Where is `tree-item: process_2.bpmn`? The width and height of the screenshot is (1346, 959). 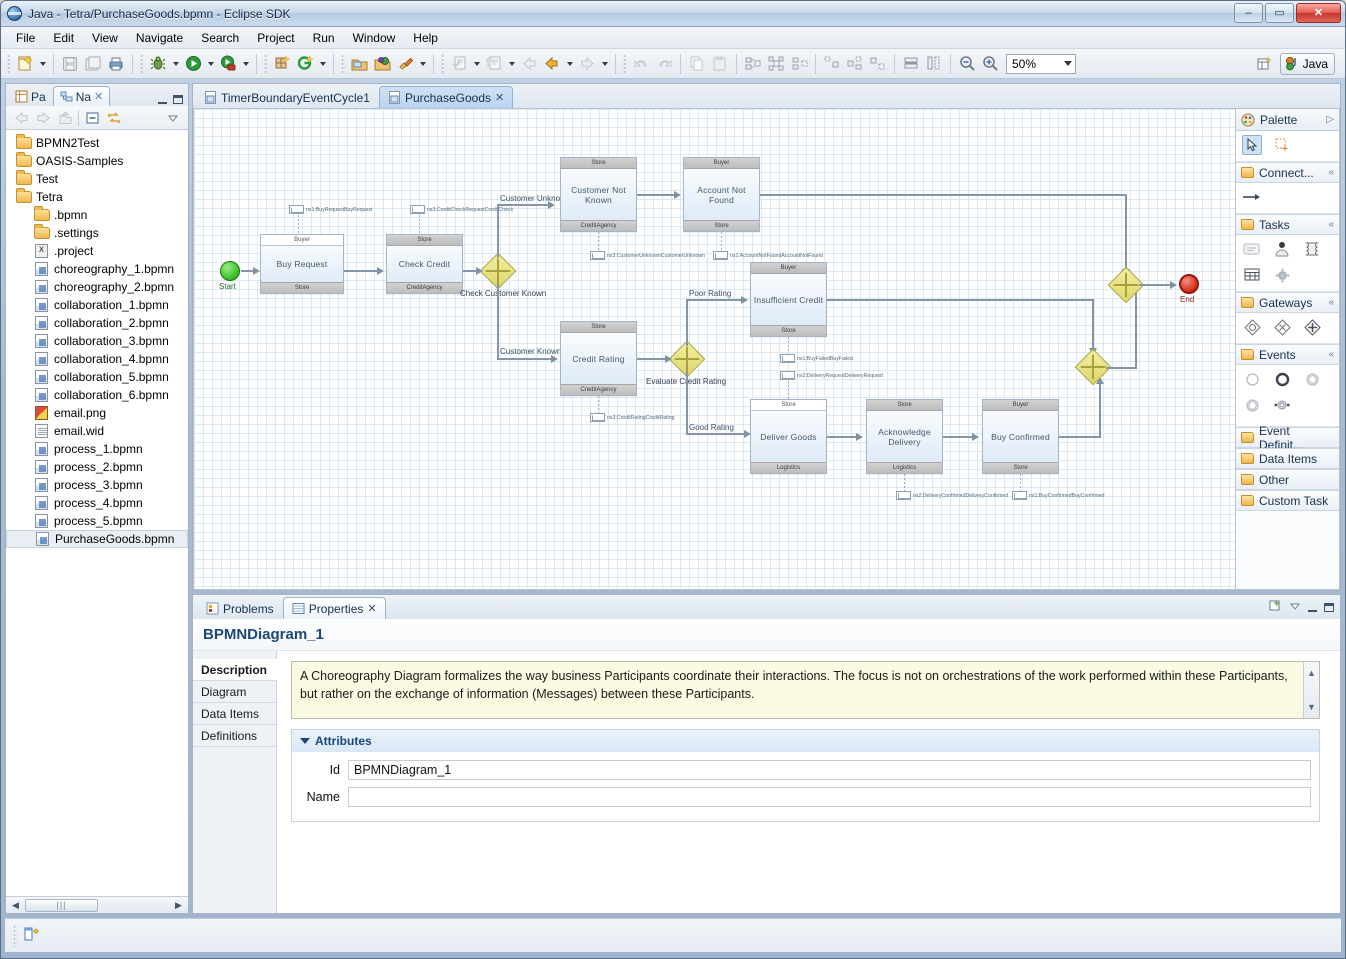
tree-item: process_2.bpmn is located at coordinates (97, 467).